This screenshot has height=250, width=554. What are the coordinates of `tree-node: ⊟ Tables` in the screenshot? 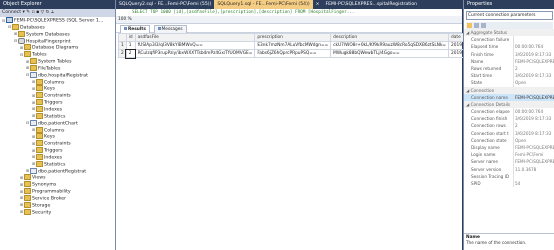 It's located at (57, 54).